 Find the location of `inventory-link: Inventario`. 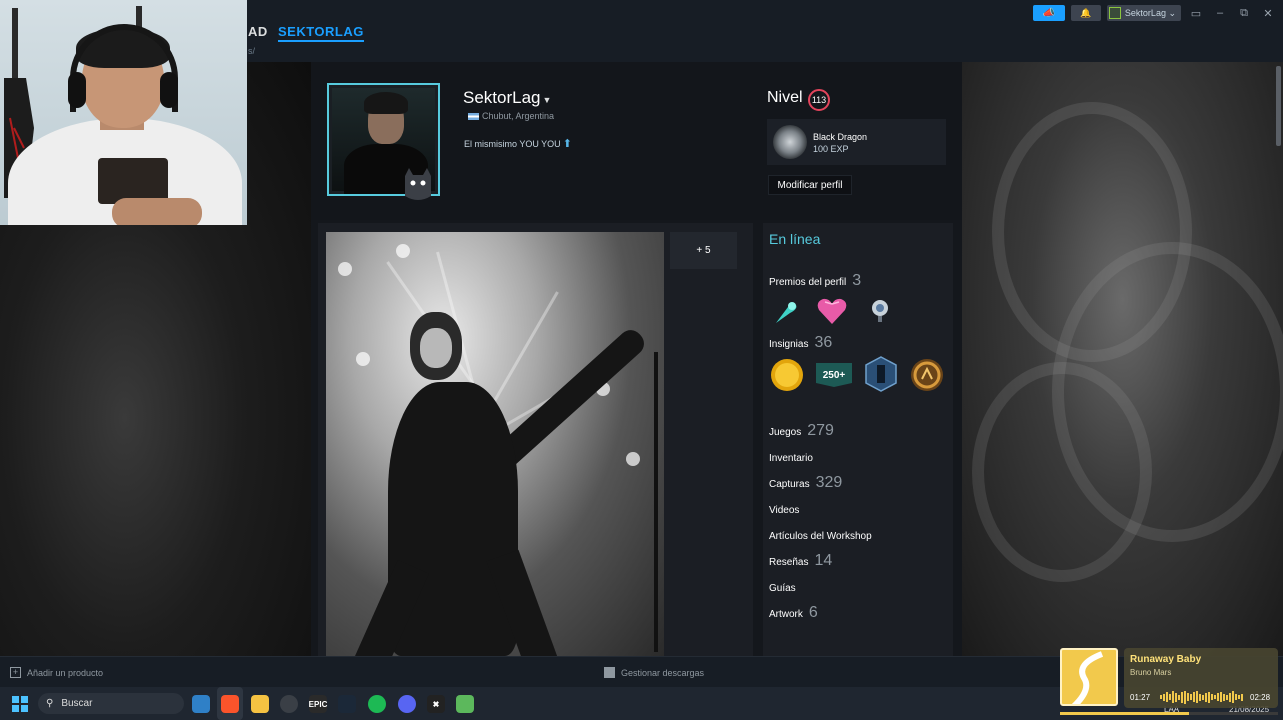

inventory-link: Inventario is located at coordinates (791, 458).